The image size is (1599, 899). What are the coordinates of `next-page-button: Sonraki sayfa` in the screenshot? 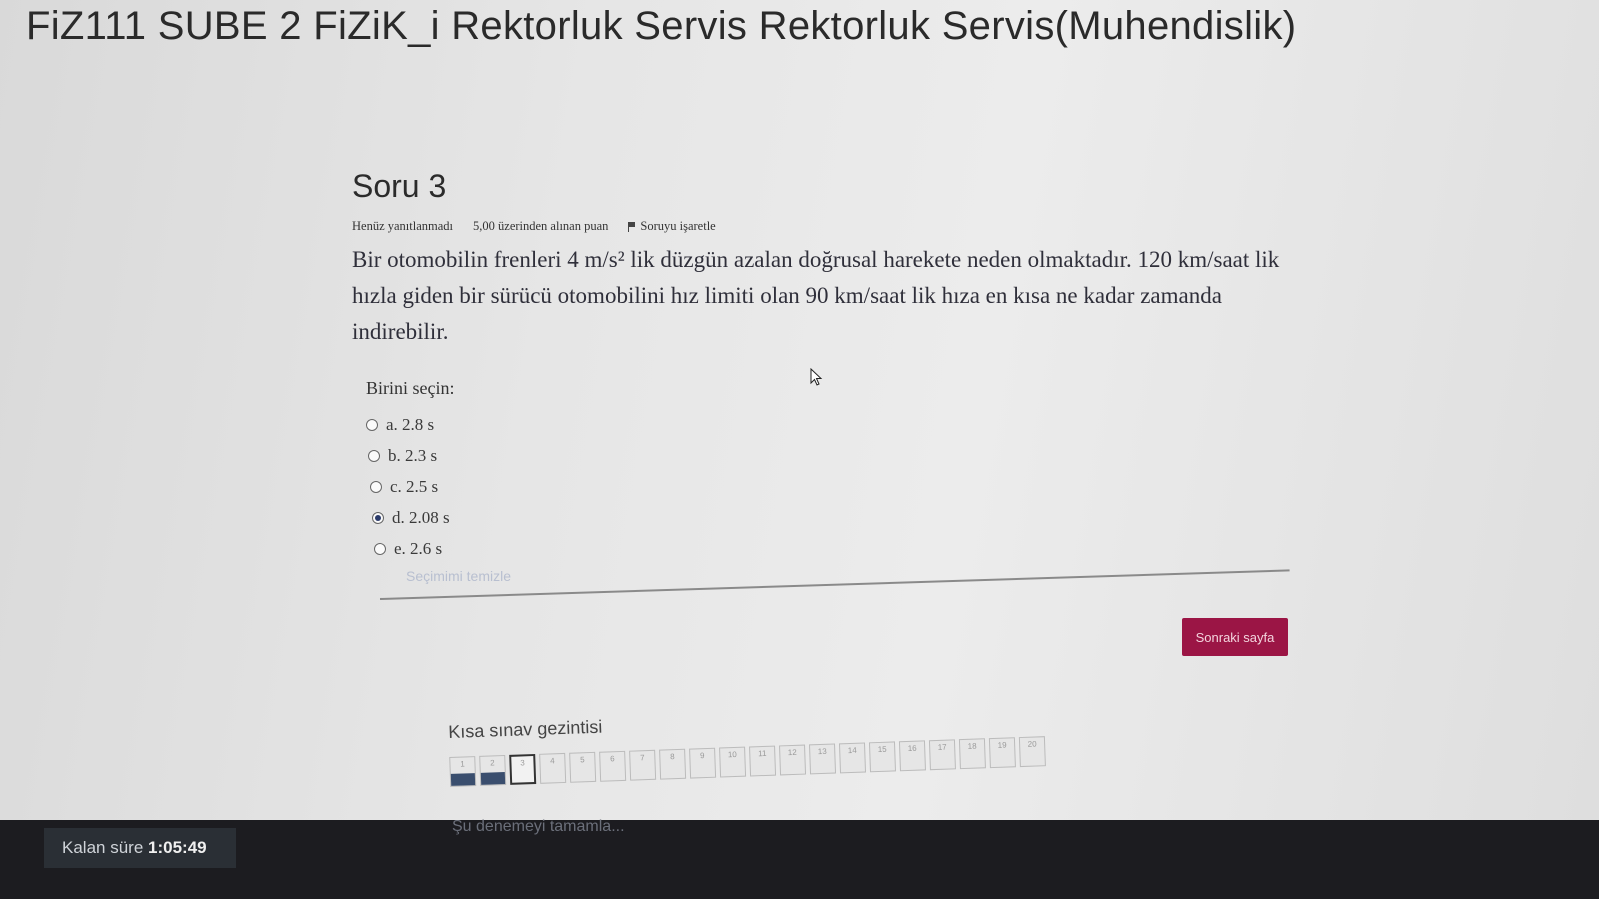 It's located at (1235, 637).